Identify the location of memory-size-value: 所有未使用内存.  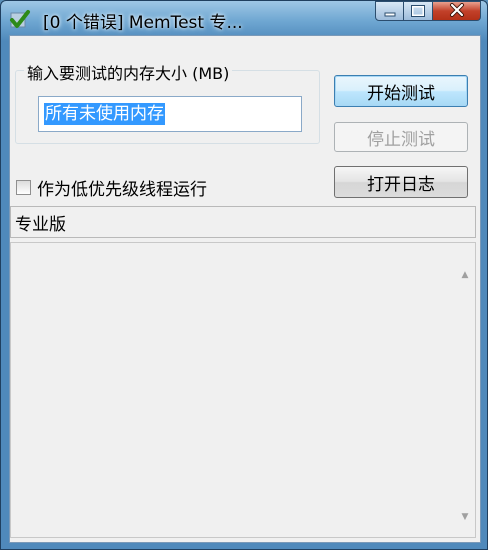
(104, 114).